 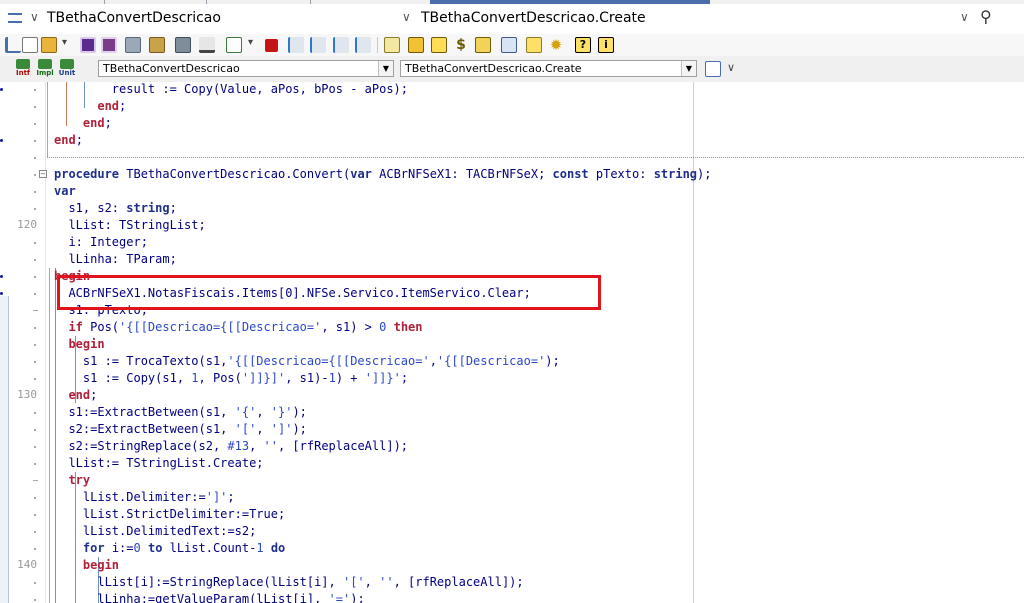 What do you see at coordinates (246, 68) in the screenshot?
I see `class-combo: TBethaConvertDescricao ▼` at bounding box center [246, 68].